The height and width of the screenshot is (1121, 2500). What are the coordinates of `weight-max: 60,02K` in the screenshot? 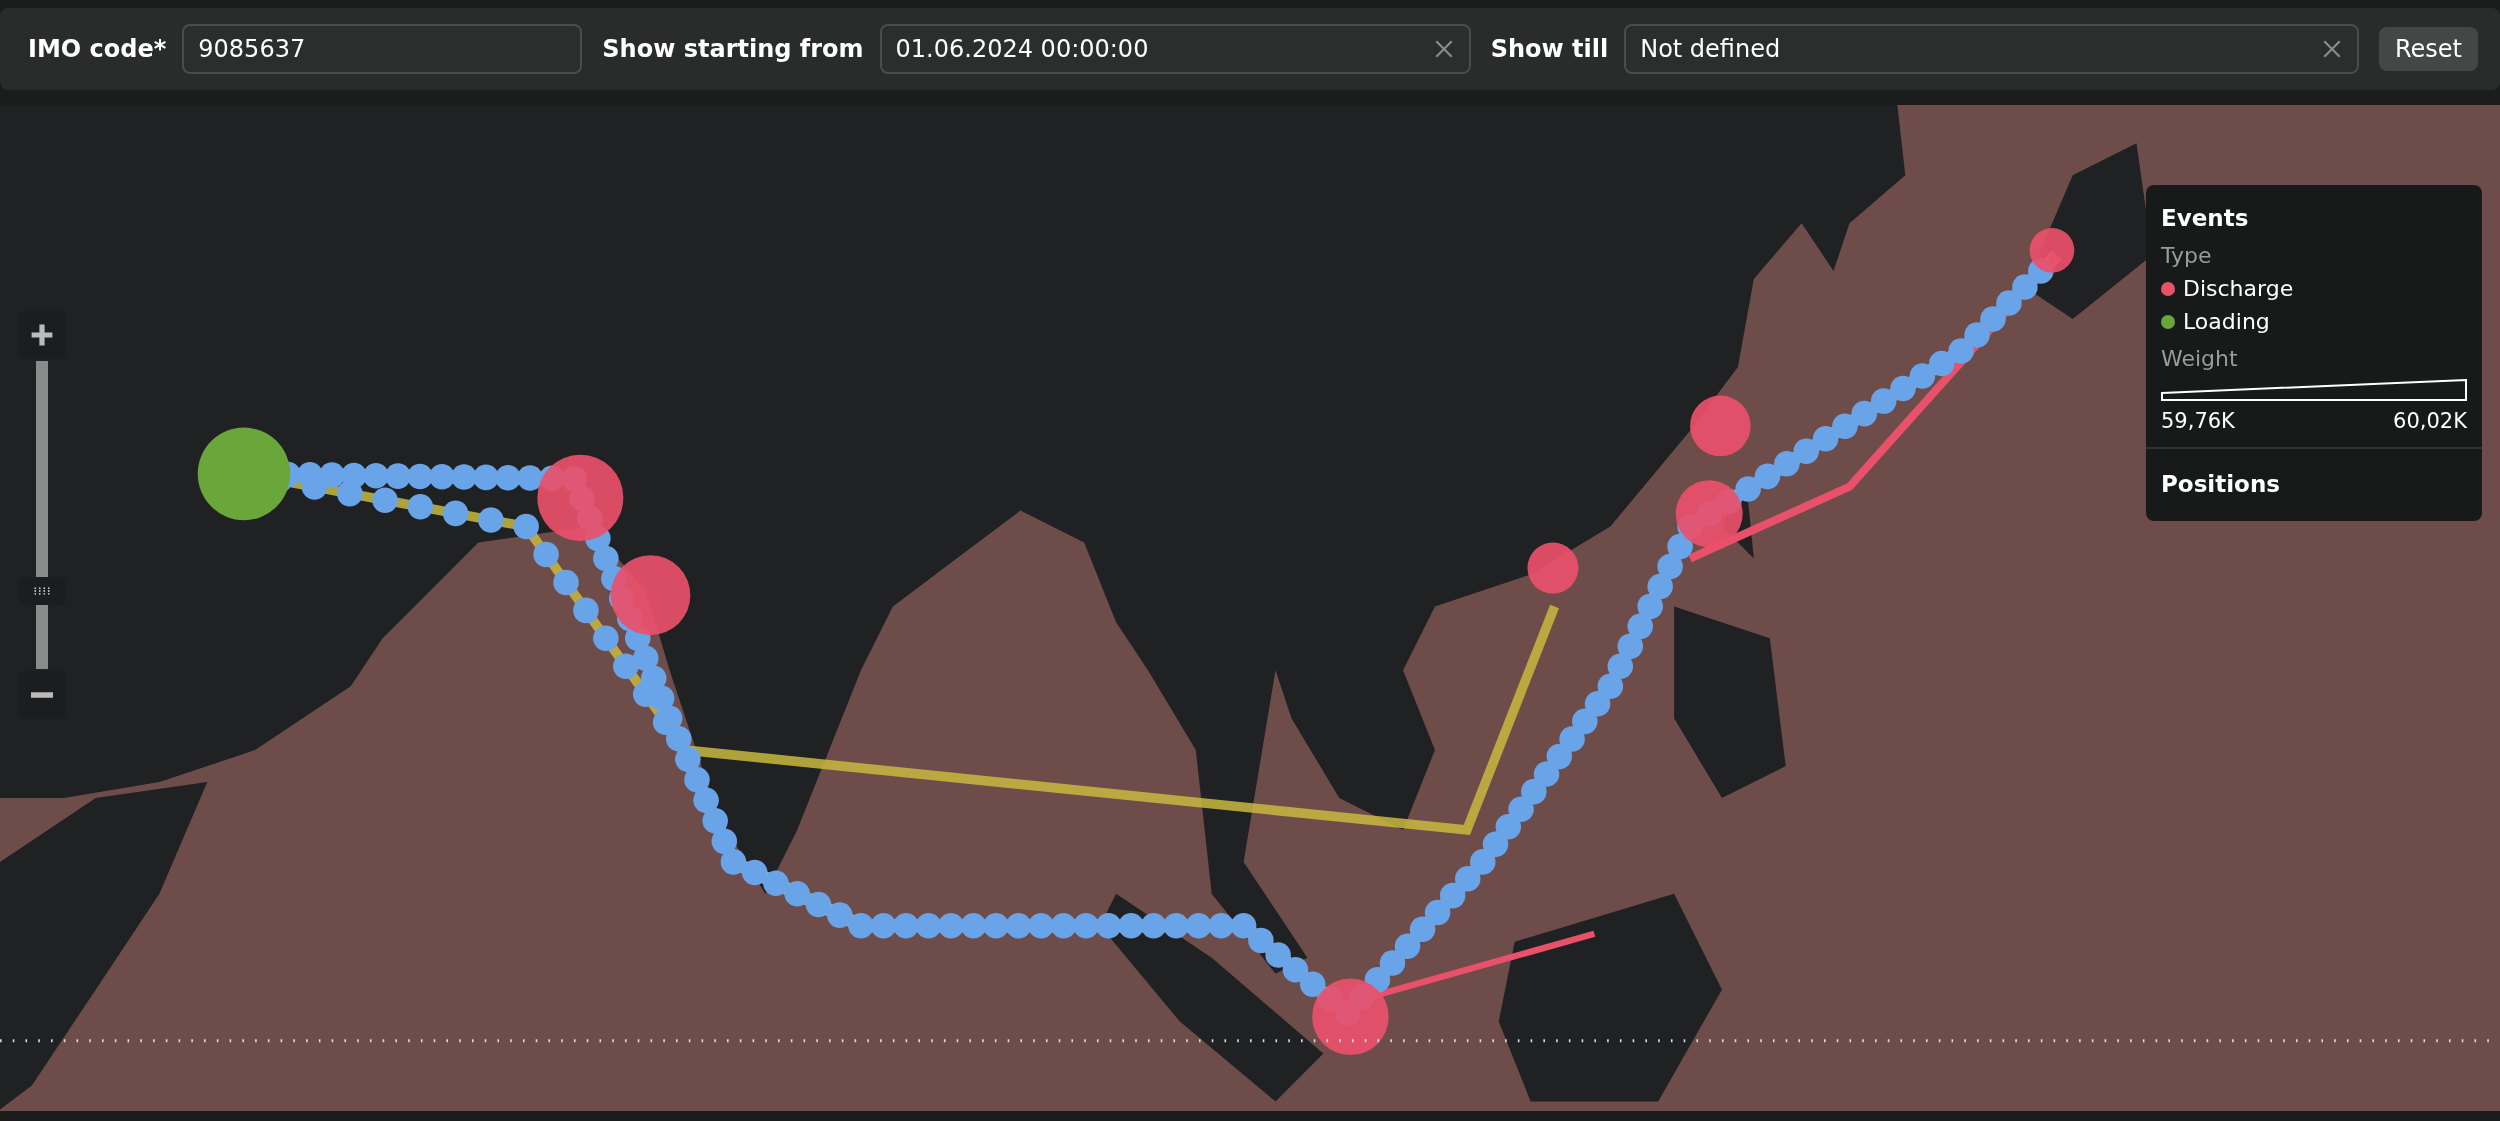 It's located at (2430, 421).